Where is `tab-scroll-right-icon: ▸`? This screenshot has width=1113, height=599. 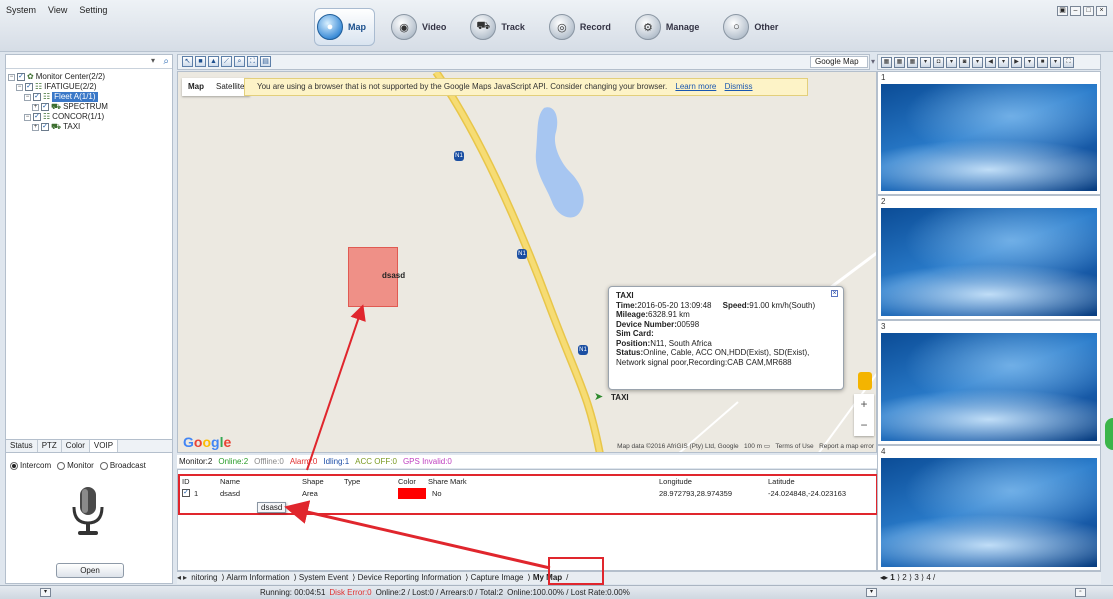
tab-scroll-right-icon: ▸ is located at coordinates (185, 577).